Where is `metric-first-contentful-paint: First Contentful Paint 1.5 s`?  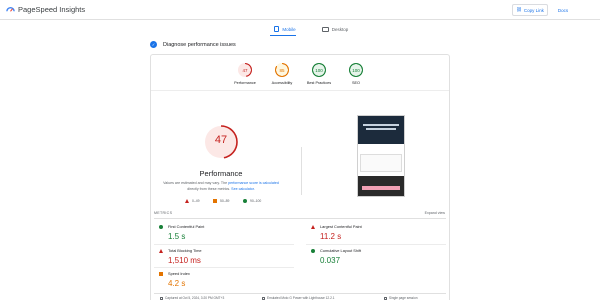 metric-first-contentful-paint: First Contentful Paint 1.5 s is located at coordinates (224, 233).